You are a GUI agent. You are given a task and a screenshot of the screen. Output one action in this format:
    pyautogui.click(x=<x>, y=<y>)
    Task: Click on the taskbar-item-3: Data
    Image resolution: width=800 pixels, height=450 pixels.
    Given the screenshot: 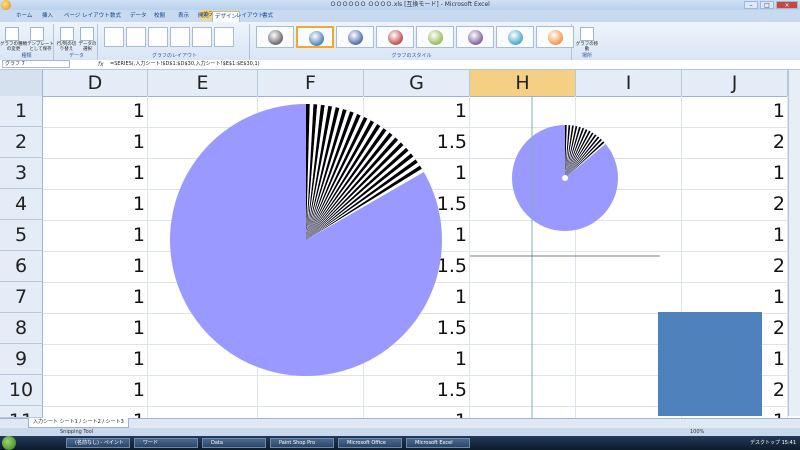 What is the action you would take?
    pyautogui.click(x=234, y=443)
    